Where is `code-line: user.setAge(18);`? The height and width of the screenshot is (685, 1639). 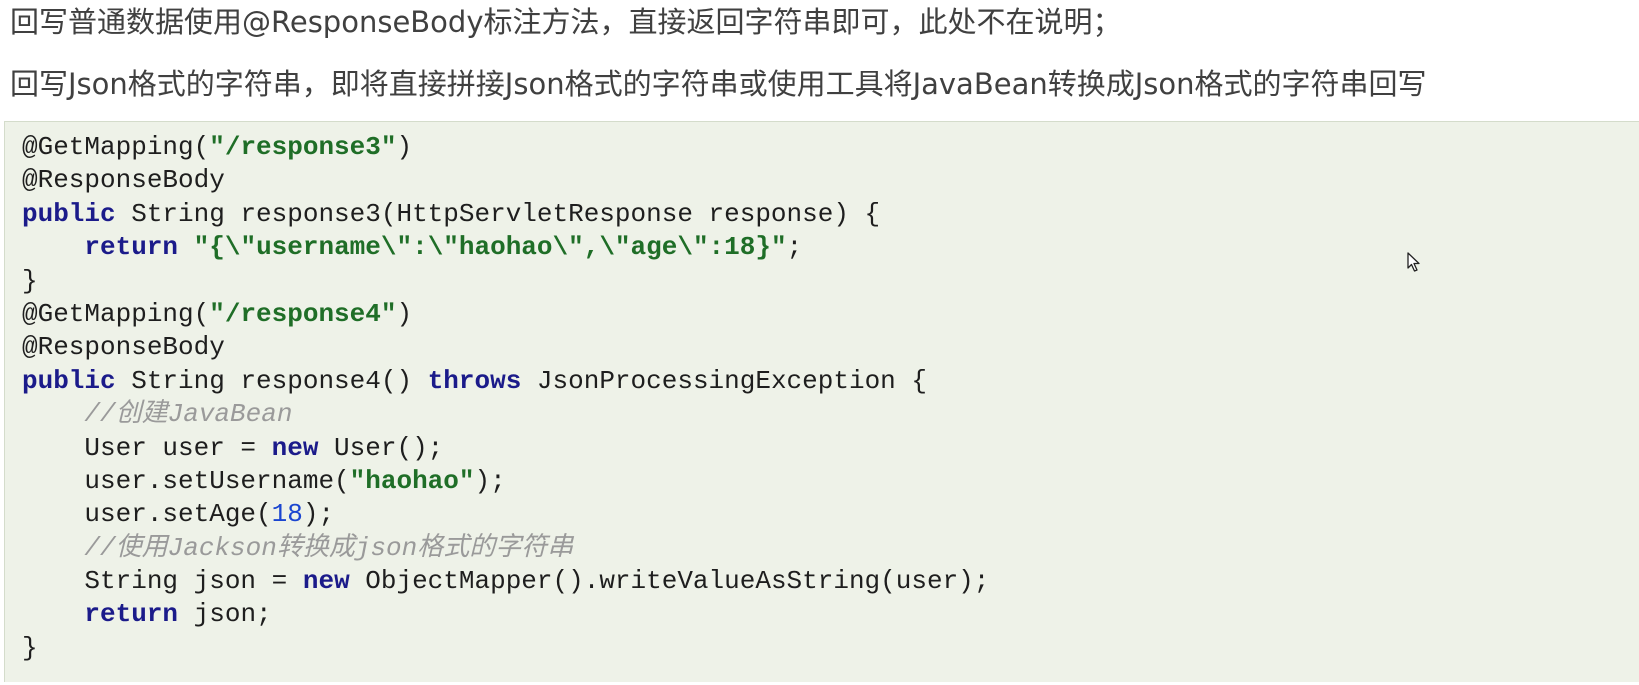 code-line: user.setAge(18); is located at coordinates (505, 514).